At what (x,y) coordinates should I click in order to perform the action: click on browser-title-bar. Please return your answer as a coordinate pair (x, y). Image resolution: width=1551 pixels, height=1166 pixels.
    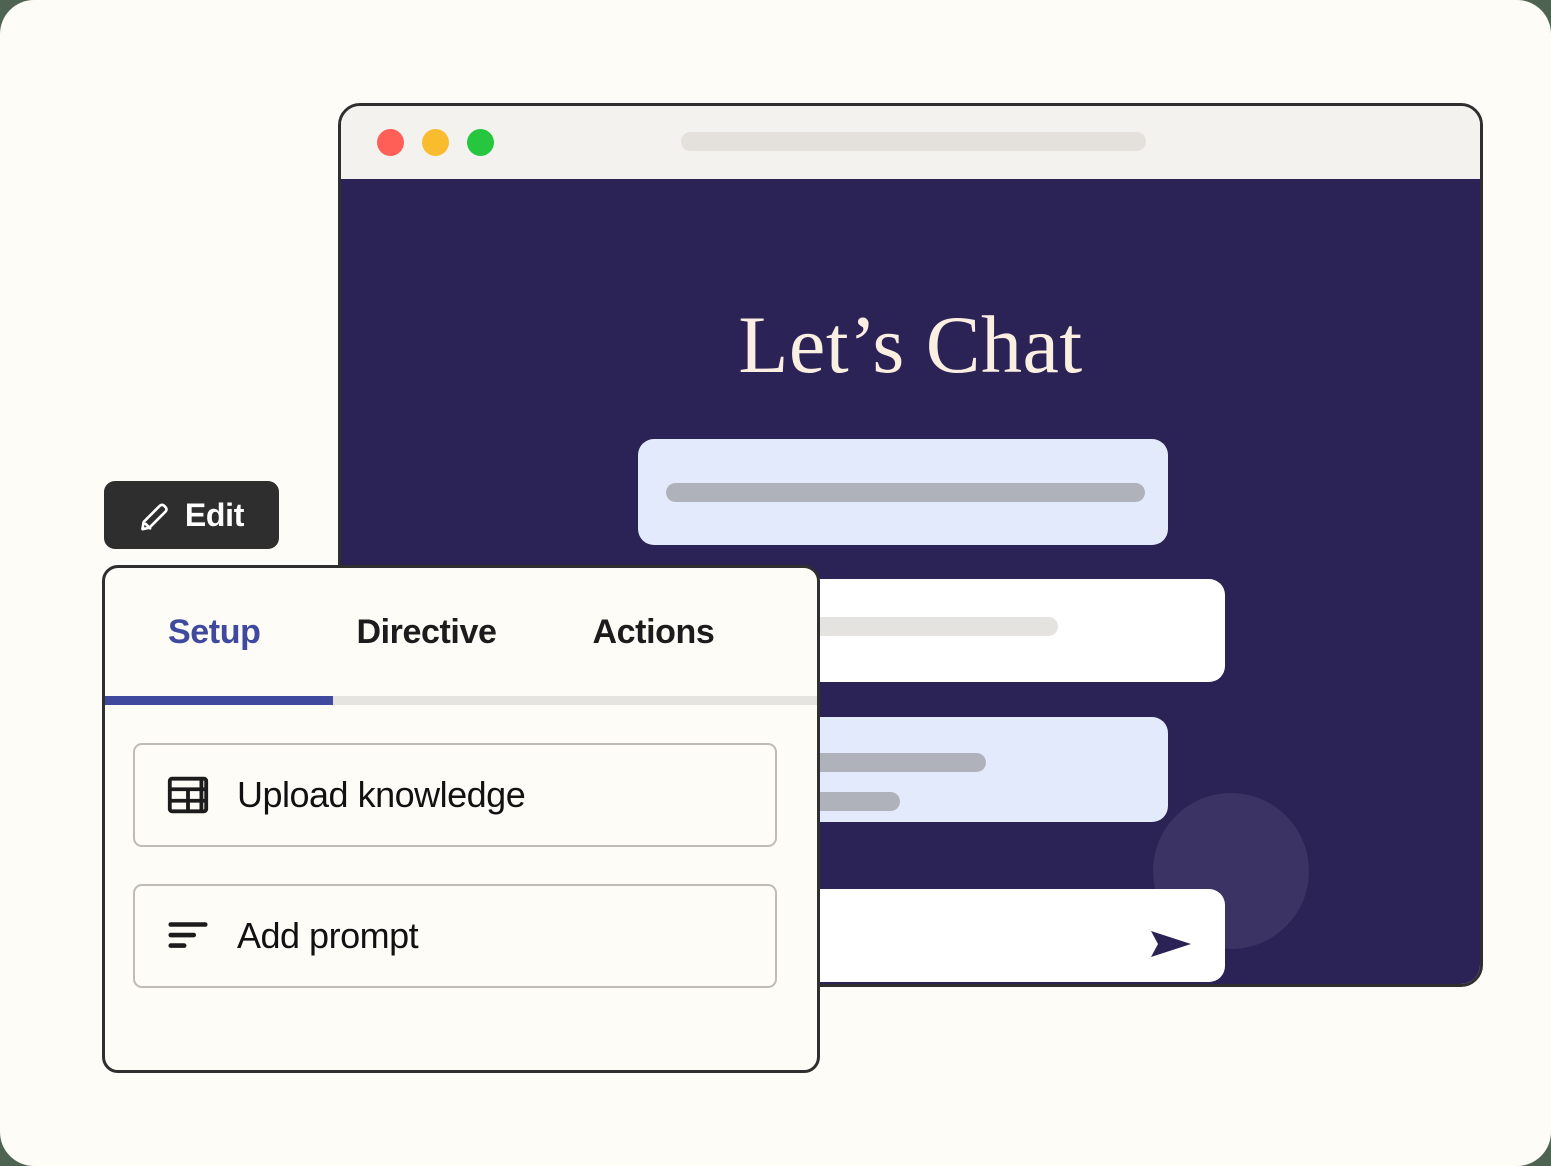
    Looking at the image, I should click on (910, 142).